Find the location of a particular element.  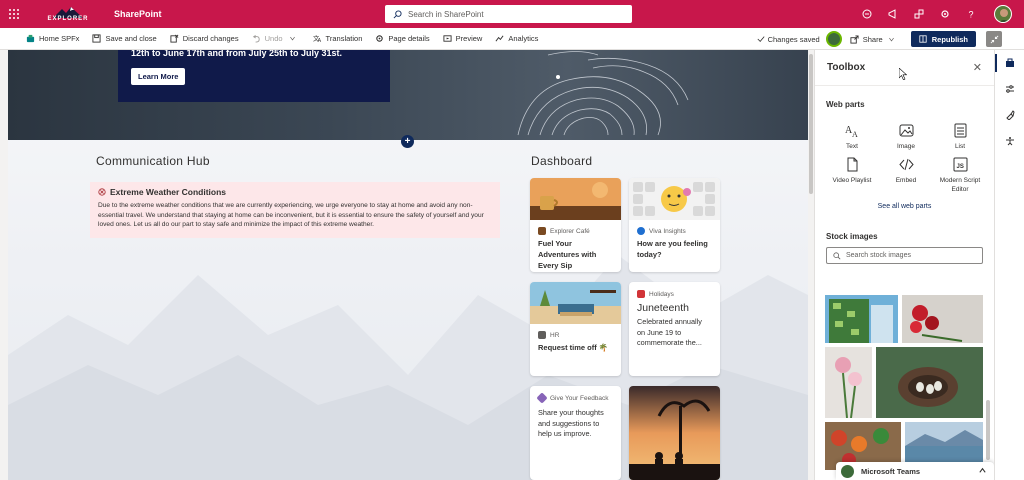

web-part-label: Video Playlist is located at coordinates (852, 181).